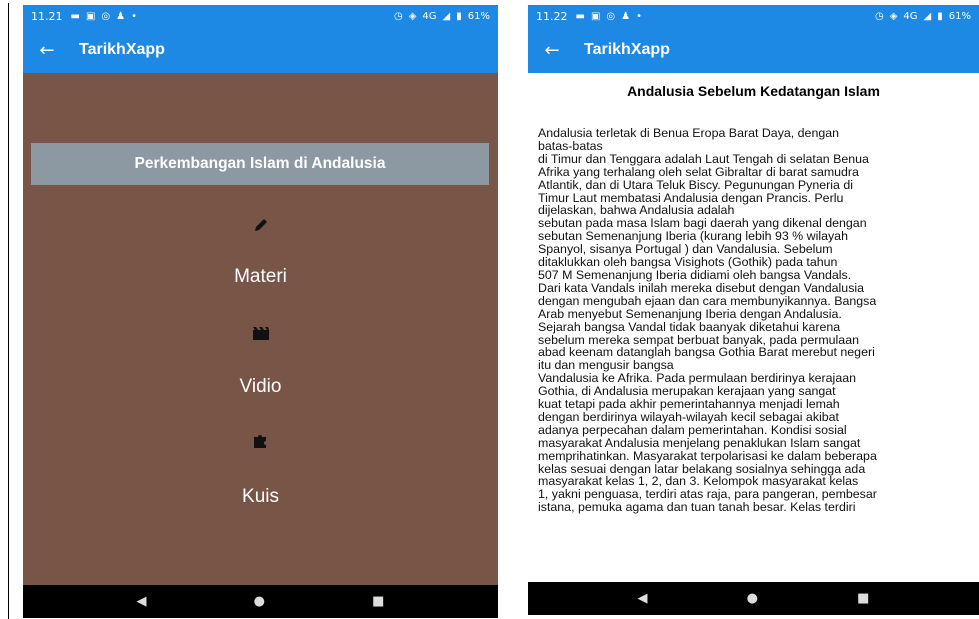 The width and height of the screenshot is (979, 619). What do you see at coordinates (260, 227) in the screenshot?
I see `pencil-icon` at bounding box center [260, 227].